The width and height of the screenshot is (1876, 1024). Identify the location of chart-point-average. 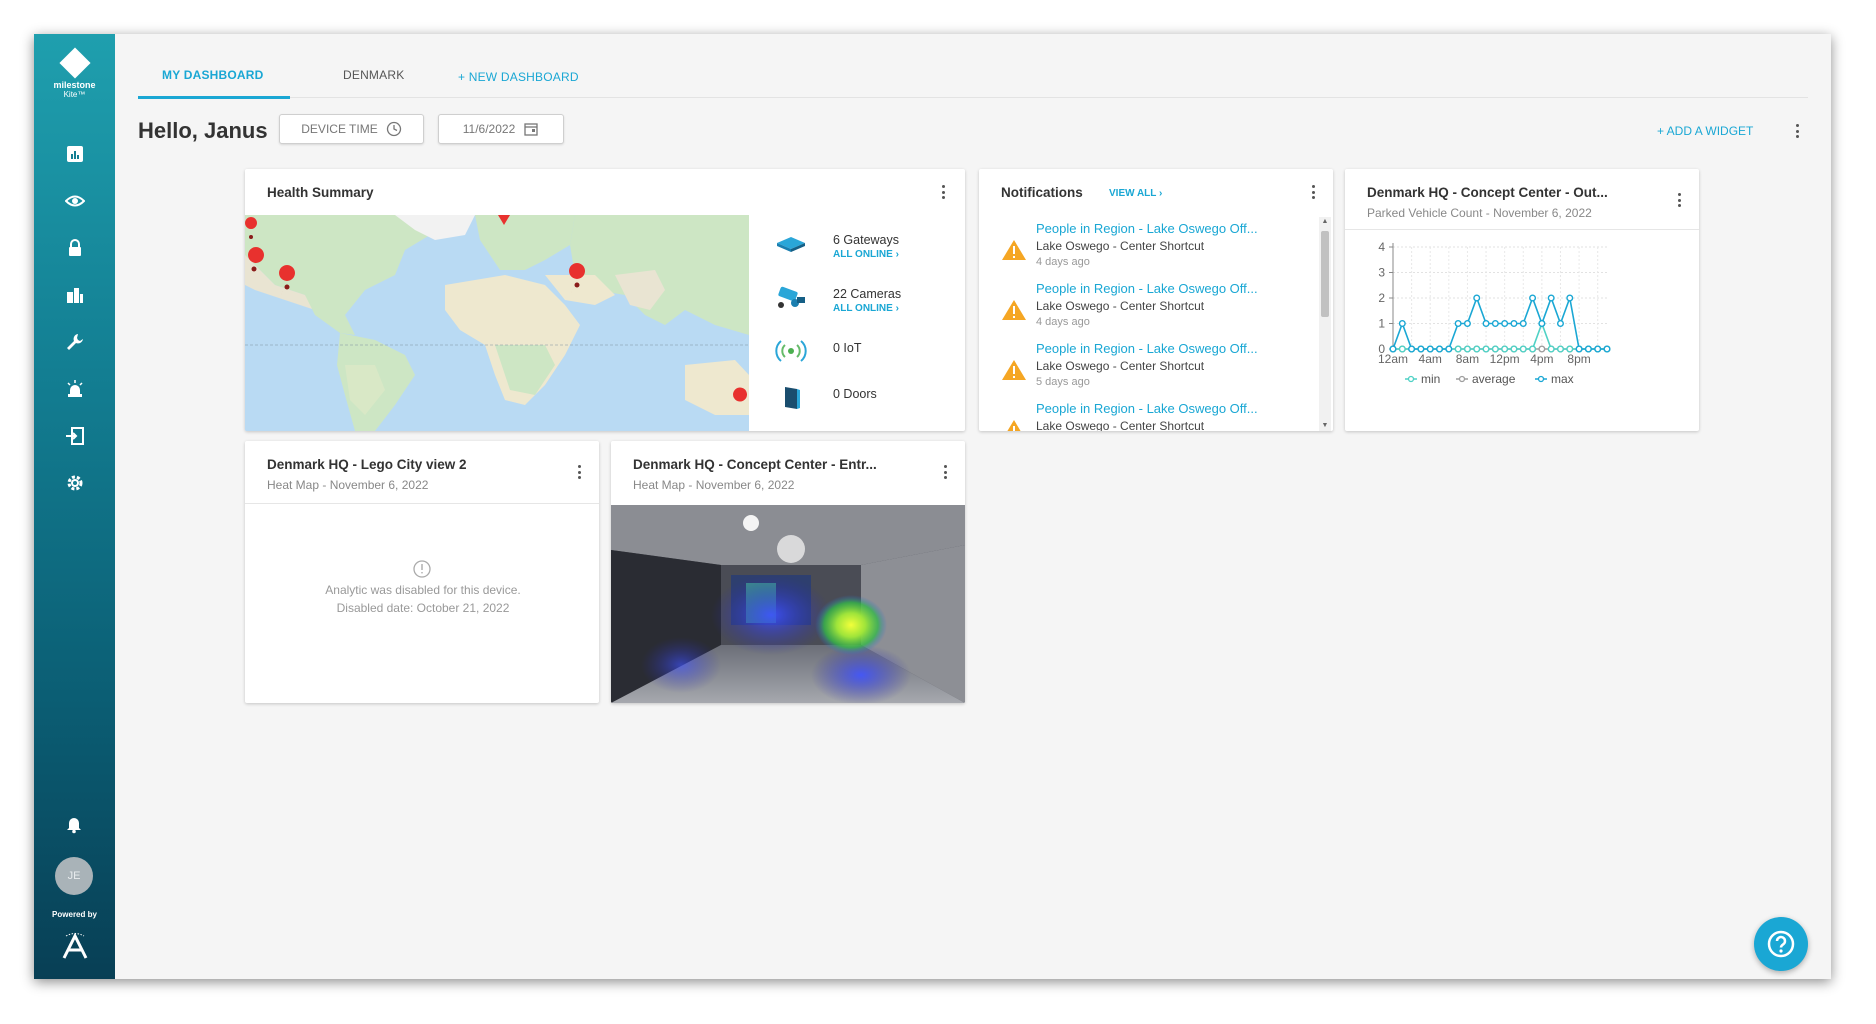
(1542, 349).